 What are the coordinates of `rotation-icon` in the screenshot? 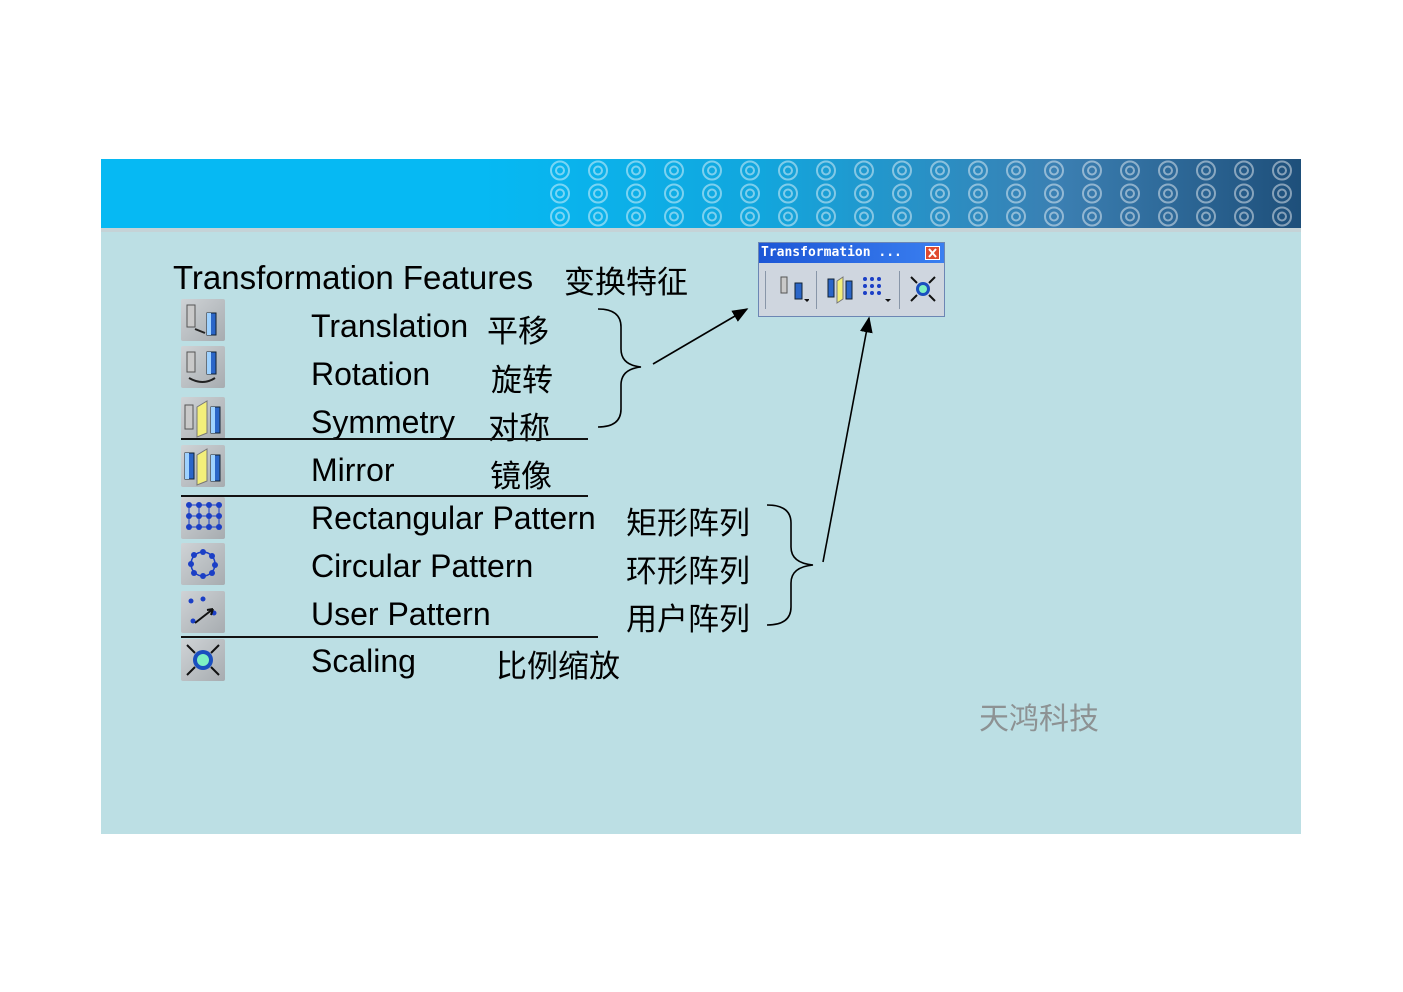 It's located at (203, 367).